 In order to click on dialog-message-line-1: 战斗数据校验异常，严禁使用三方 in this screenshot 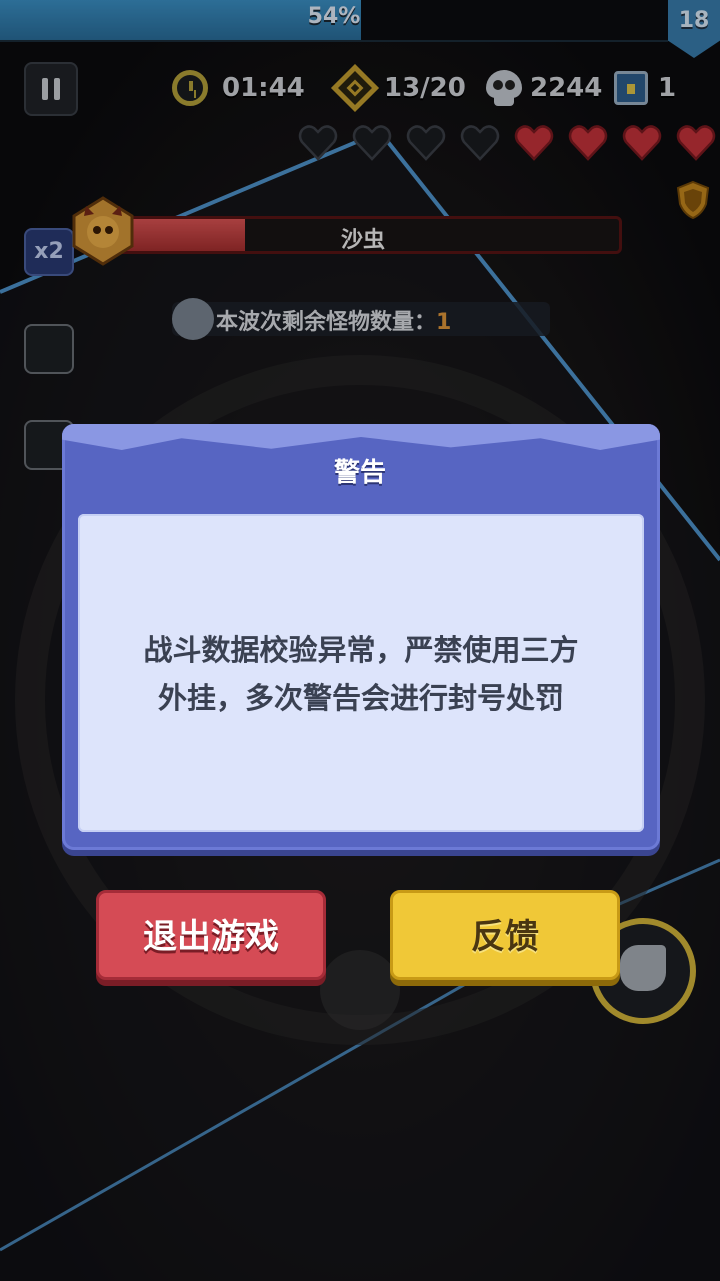, I will do `click(361, 650)`.